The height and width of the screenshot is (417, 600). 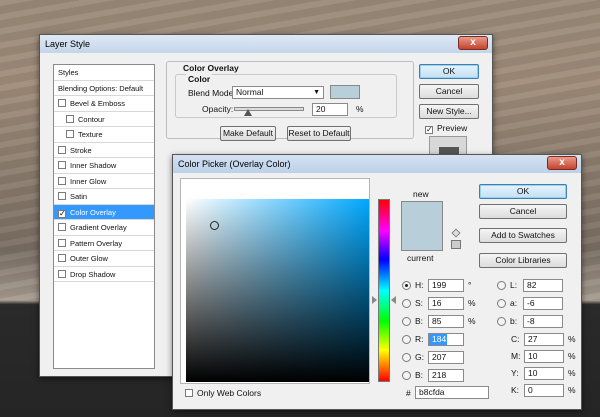 I want to click on style-item-label: Satin, so click(x=79, y=196).